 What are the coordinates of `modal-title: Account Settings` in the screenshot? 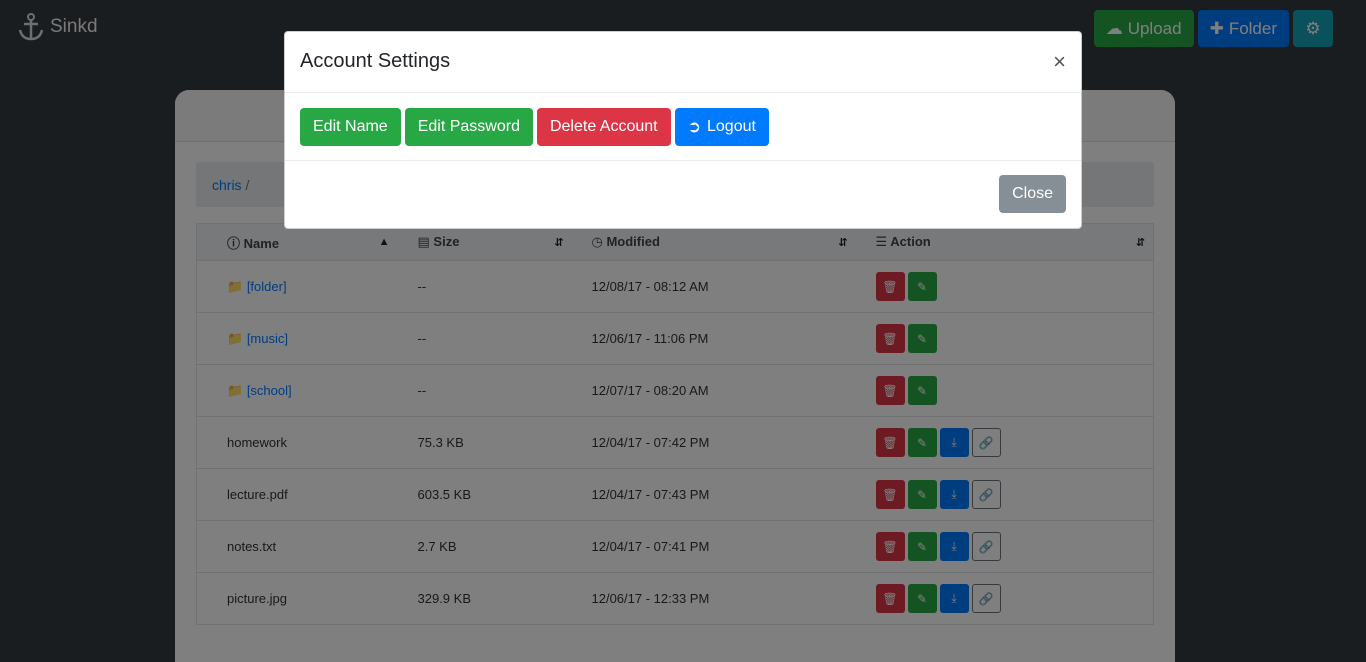 It's located at (375, 61).